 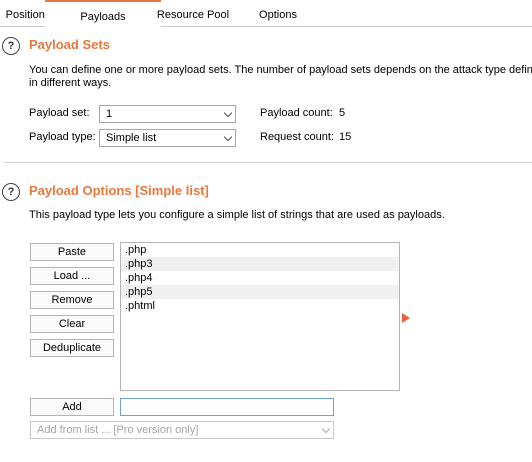 I want to click on payload-set-value: 1, so click(x=109, y=114).